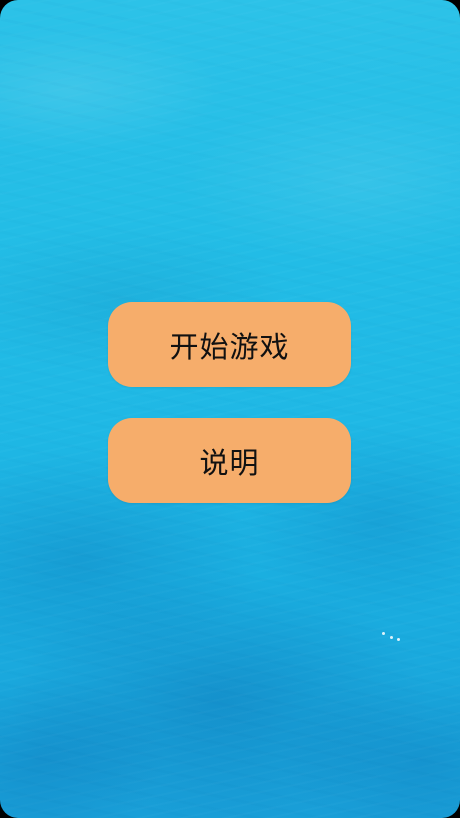 This screenshot has height=818, width=460. I want to click on start-game-button: 开始游戏, so click(229, 344).